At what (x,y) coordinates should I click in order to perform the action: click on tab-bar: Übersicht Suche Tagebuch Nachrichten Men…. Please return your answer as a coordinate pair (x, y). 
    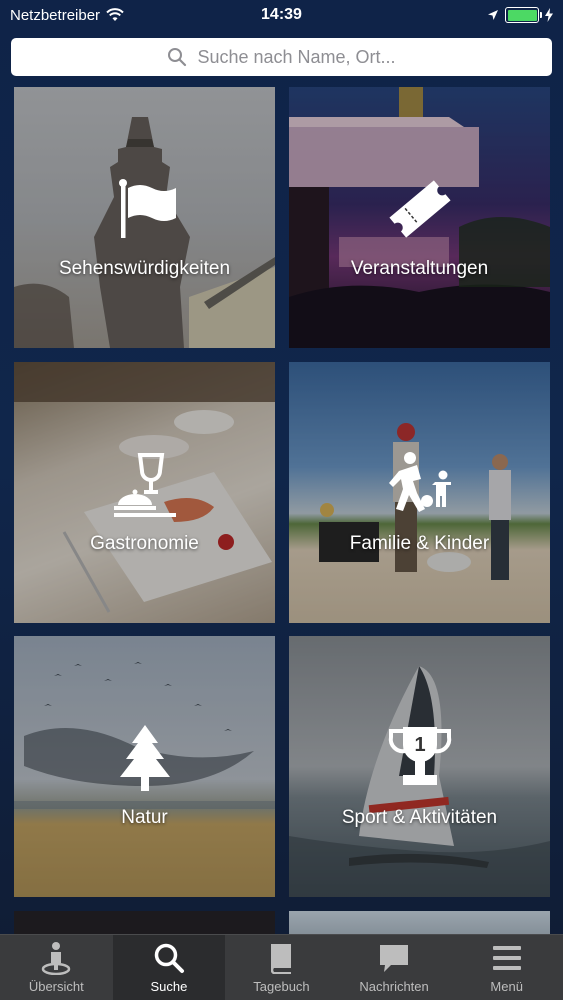
    Looking at the image, I should click on (281, 967).